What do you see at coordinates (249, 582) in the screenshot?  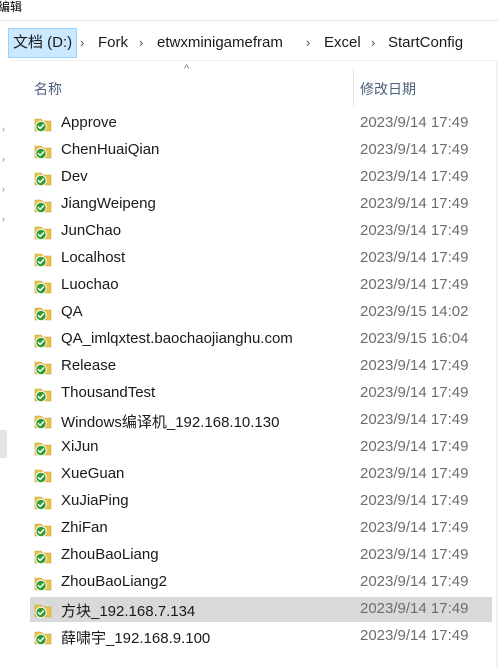 I see `file-row: ZhouBaoLiang2 2023/9/14 17:49` at bounding box center [249, 582].